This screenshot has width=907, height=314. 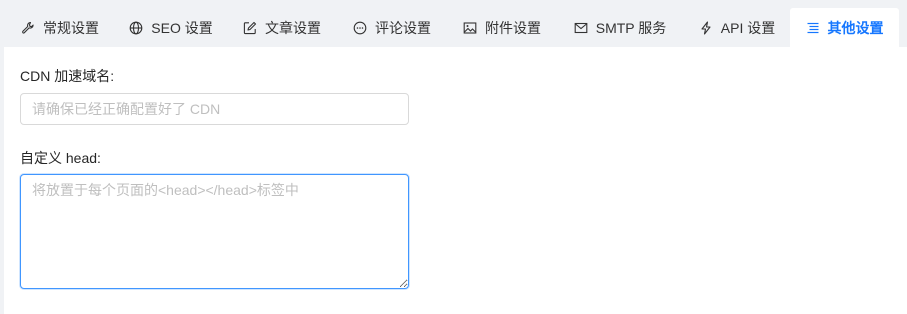 What do you see at coordinates (67, 76) in the screenshot?
I see `cdn-domain-label: CDN 加速域名:` at bounding box center [67, 76].